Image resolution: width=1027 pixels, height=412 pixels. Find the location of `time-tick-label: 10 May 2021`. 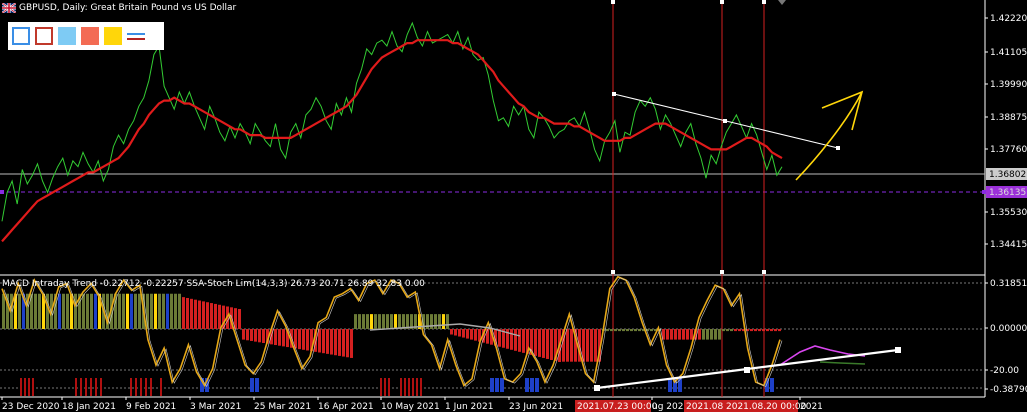

time-tick-label: 10 May 2021 is located at coordinates (410, 407).